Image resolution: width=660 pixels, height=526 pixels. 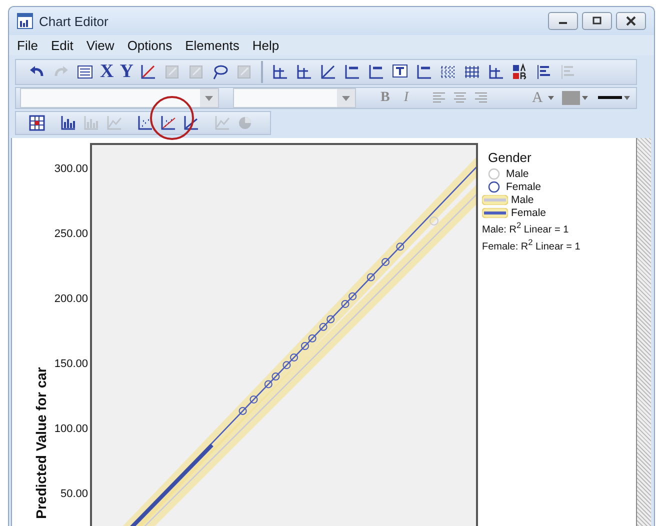 What do you see at coordinates (73, 21) in the screenshot?
I see `window-title: Chart Editor` at bounding box center [73, 21].